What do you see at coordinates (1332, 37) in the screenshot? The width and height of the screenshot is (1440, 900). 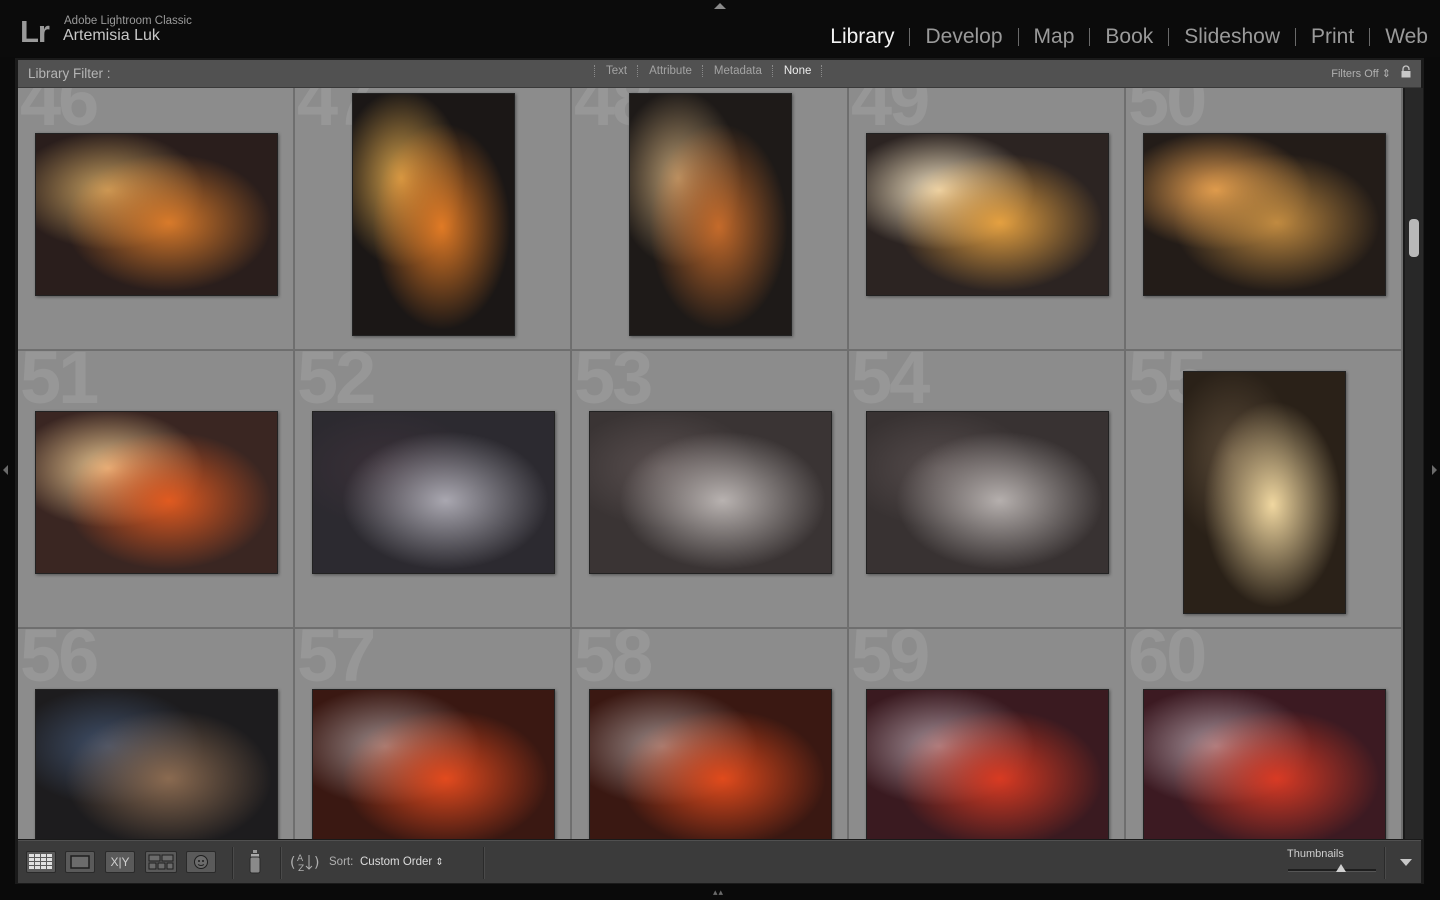 I see `module-print: Print` at bounding box center [1332, 37].